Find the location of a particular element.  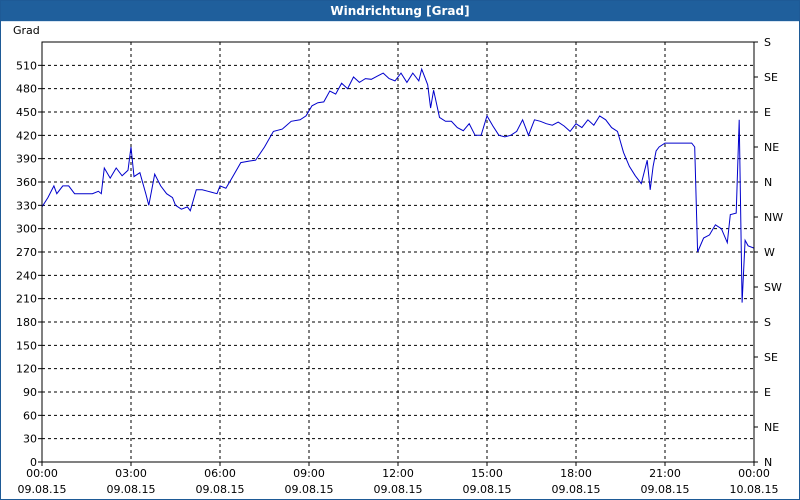

y2-tick-label: W is located at coordinates (769, 252).